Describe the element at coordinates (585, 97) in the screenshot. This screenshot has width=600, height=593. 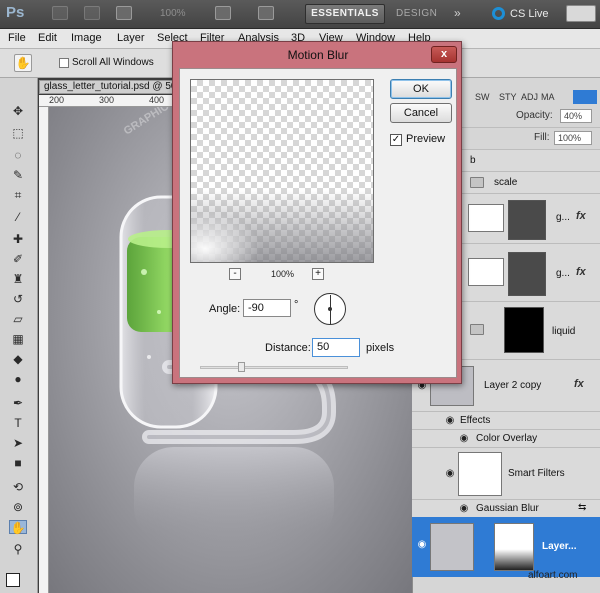
I see `panel-menu-icon` at that location.